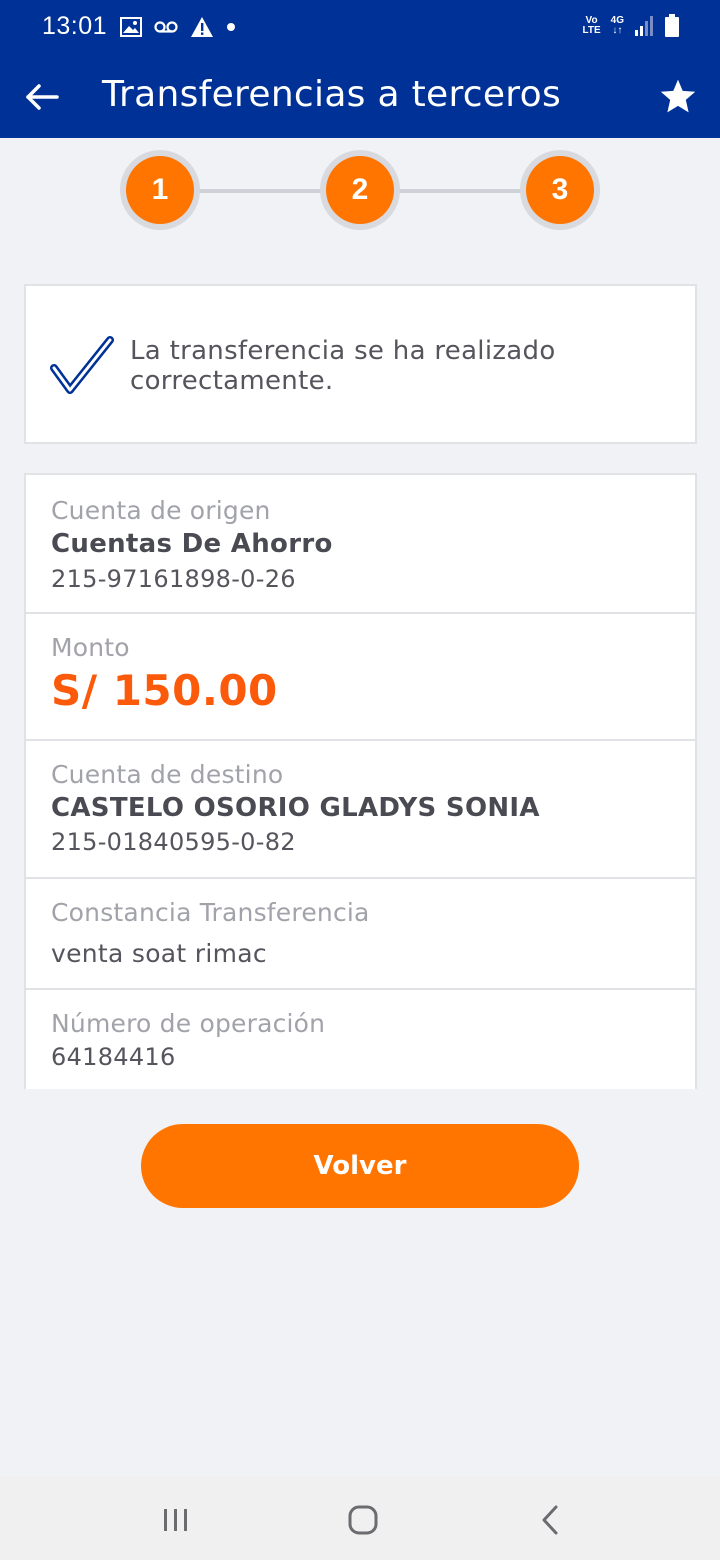 The image size is (720, 1560). What do you see at coordinates (360, 677) in the screenshot?
I see `amount-row: Monto S/ 150.00` at bounding box center [360, 677].